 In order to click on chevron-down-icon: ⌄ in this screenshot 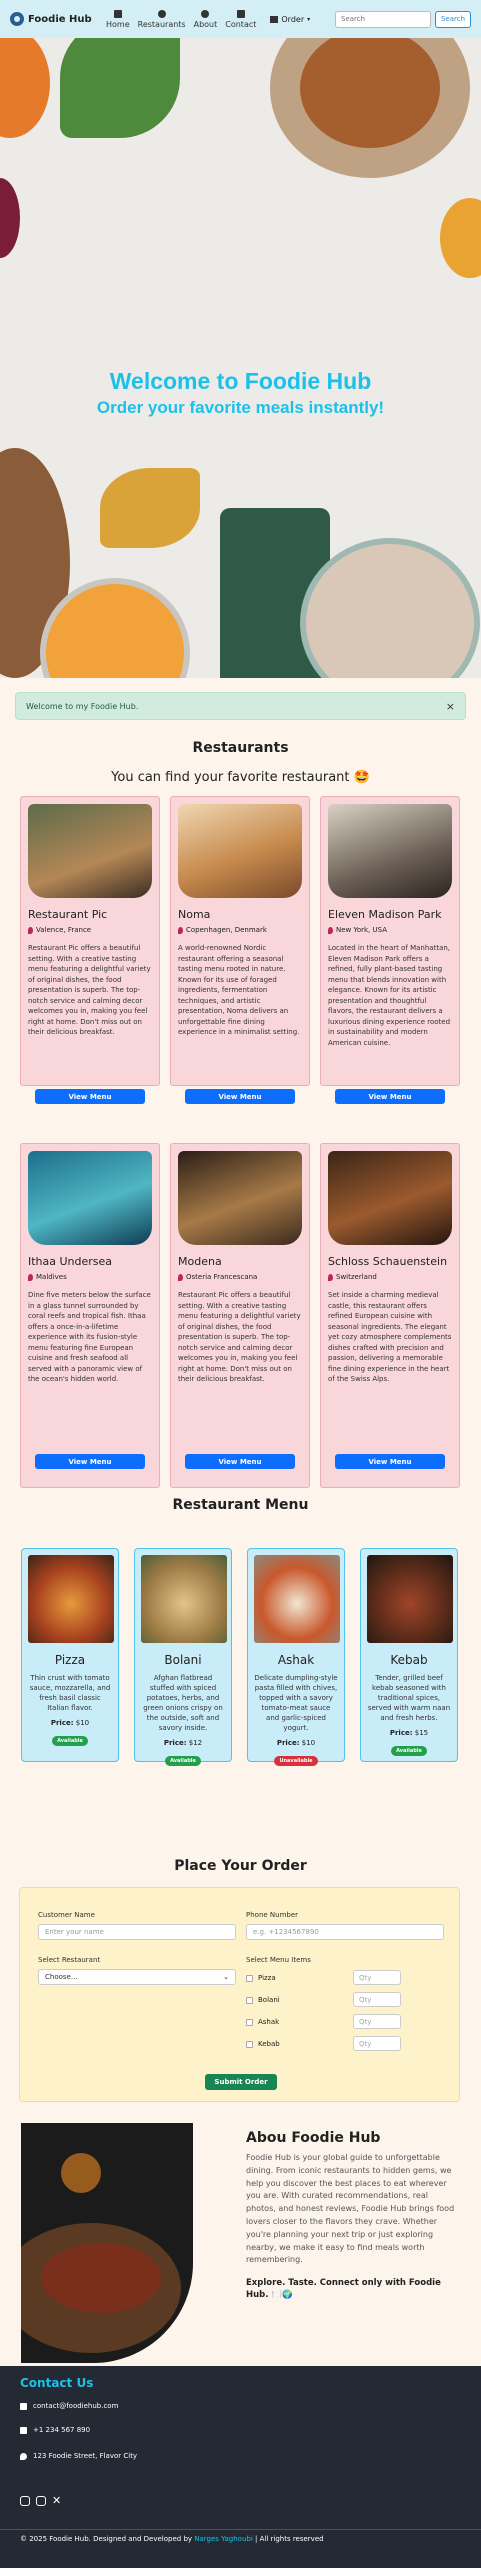, I will do `click(226, 1977)`.